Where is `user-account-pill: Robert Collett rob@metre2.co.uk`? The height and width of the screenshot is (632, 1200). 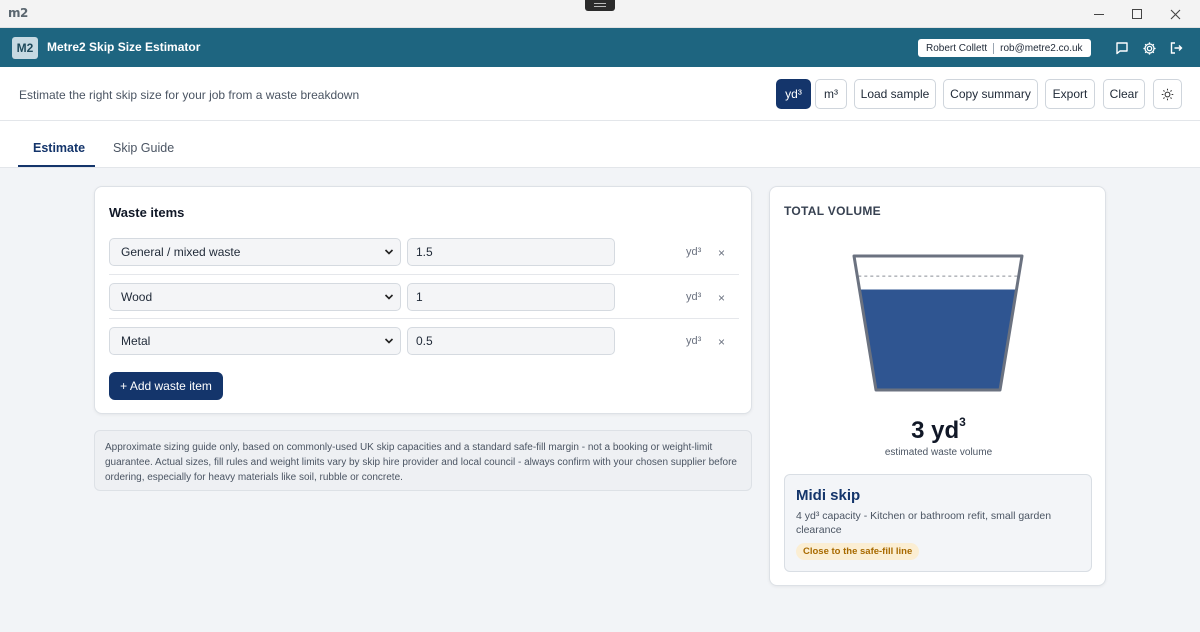
user-account-pill: Robert Collett rob@metre2.co.uk is located at coordinates (1004, 48).